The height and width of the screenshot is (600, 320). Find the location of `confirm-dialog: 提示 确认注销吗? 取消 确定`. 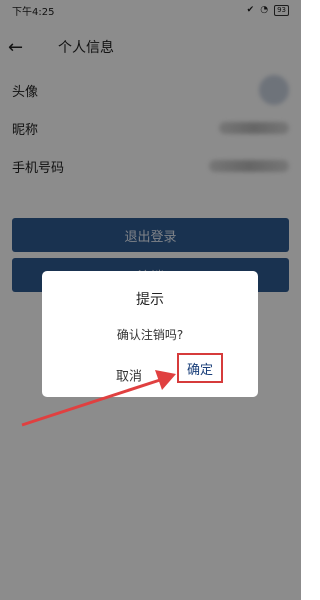

confirm-dialog: 提示 确认注销吗? 取消 确定 is located at coordinates (150, 334).